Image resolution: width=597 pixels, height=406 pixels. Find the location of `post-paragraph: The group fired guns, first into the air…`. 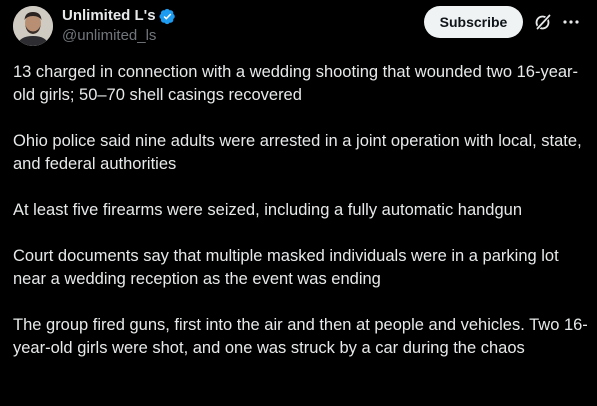

post-paragraph: The group fired guns, first into the air… is located at coordinates (300, 336).